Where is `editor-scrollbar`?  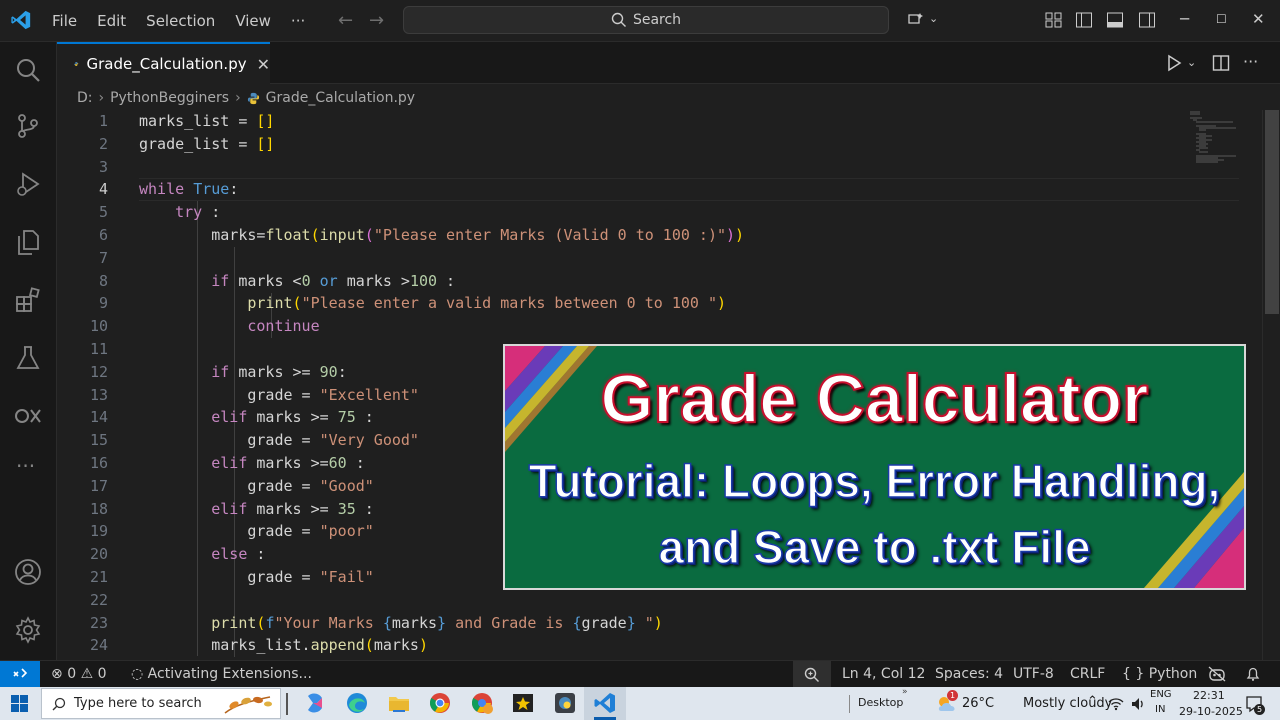 editor-scrollbar is located at coordinates (1271, 385).